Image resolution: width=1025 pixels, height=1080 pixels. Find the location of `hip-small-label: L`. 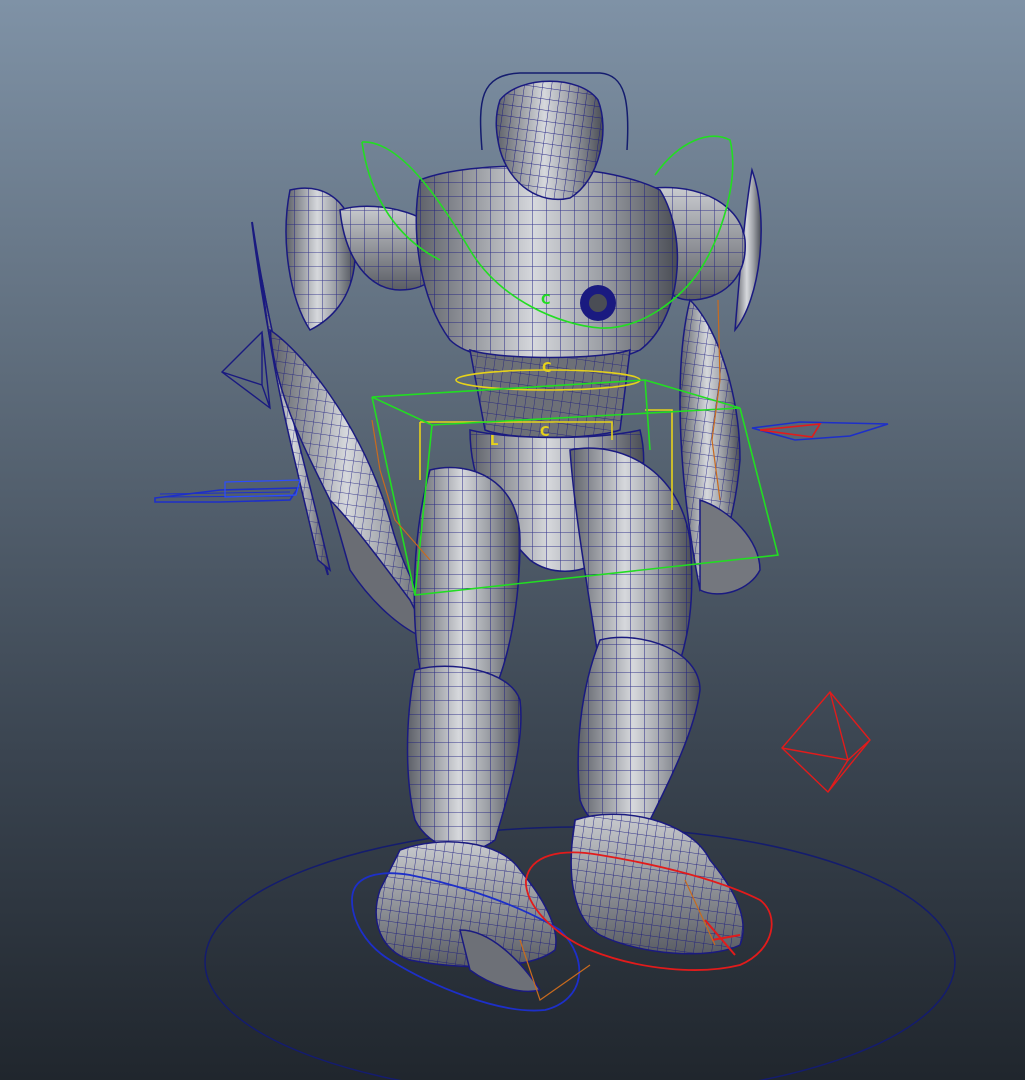

hip-small-label: L is located at coordinates (494, 441).